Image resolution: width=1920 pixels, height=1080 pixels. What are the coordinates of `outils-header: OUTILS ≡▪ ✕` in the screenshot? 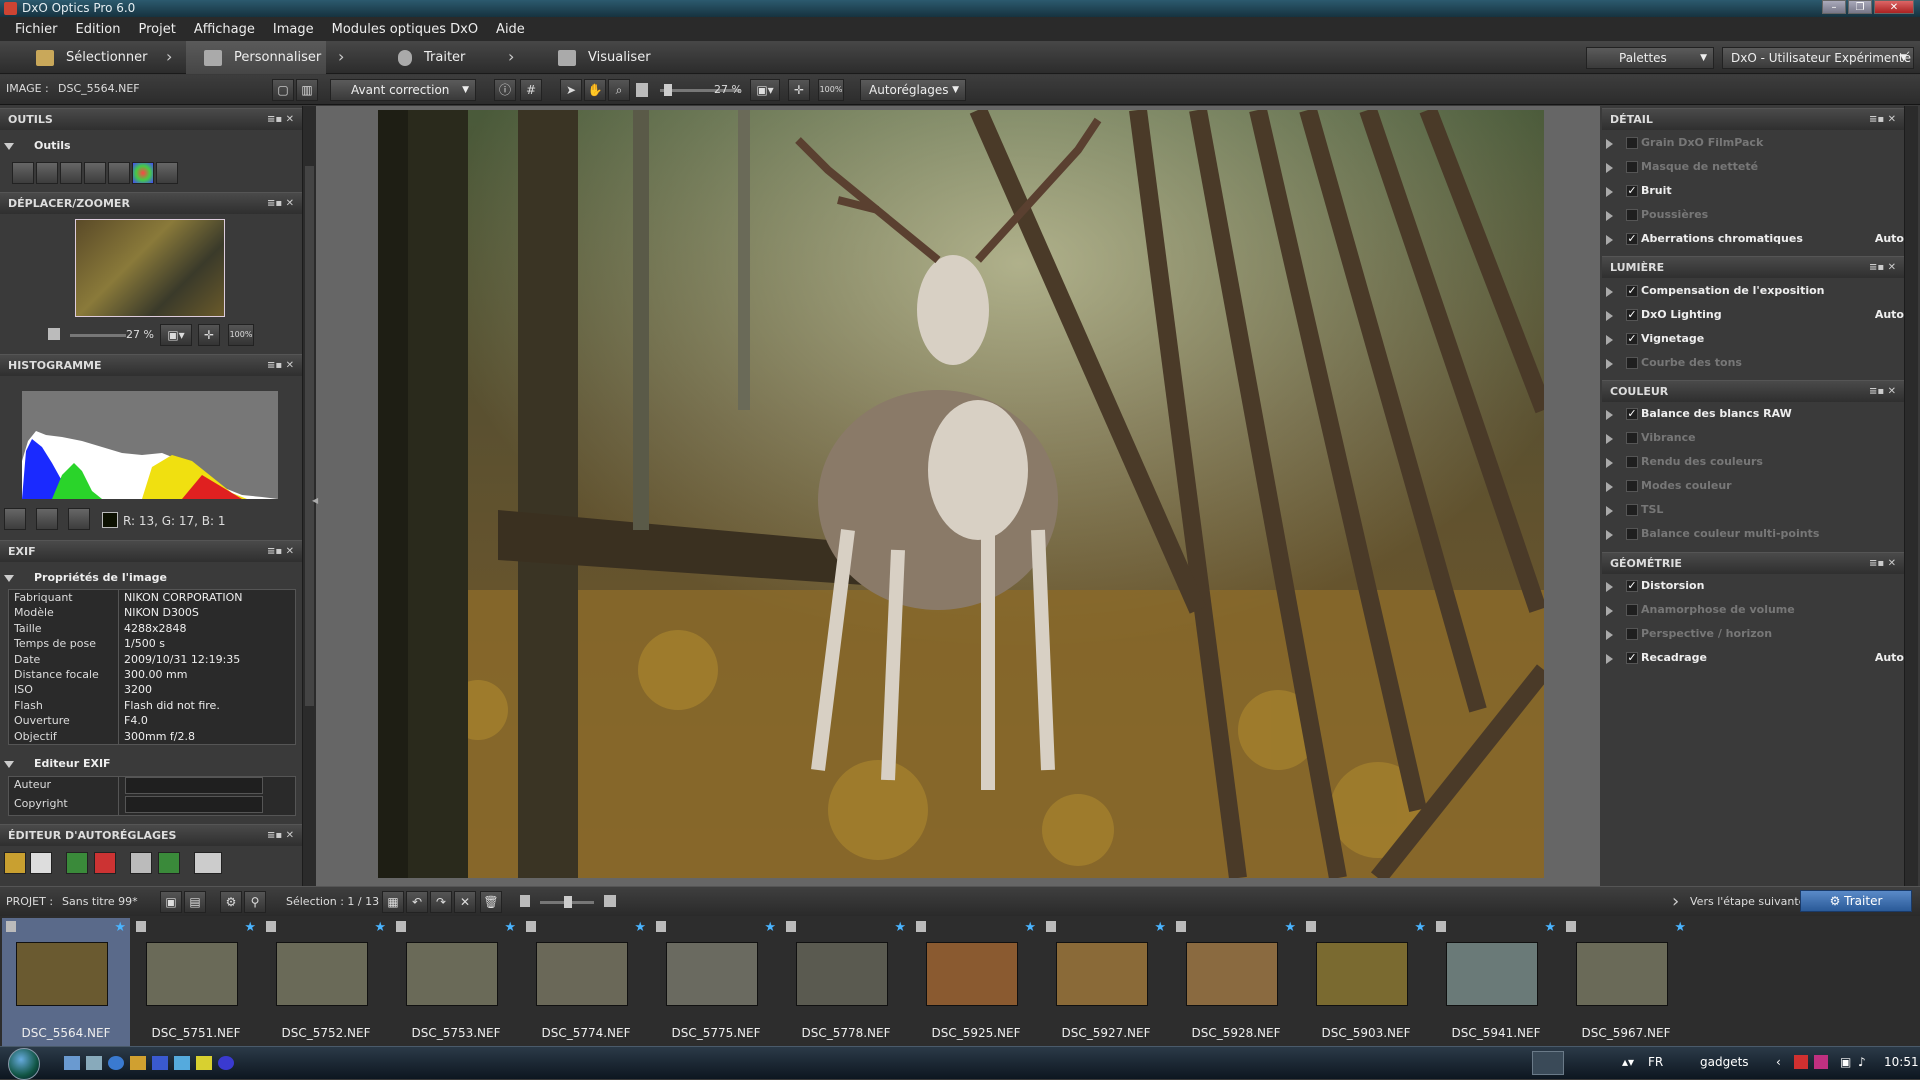 It's located at (151, 119).